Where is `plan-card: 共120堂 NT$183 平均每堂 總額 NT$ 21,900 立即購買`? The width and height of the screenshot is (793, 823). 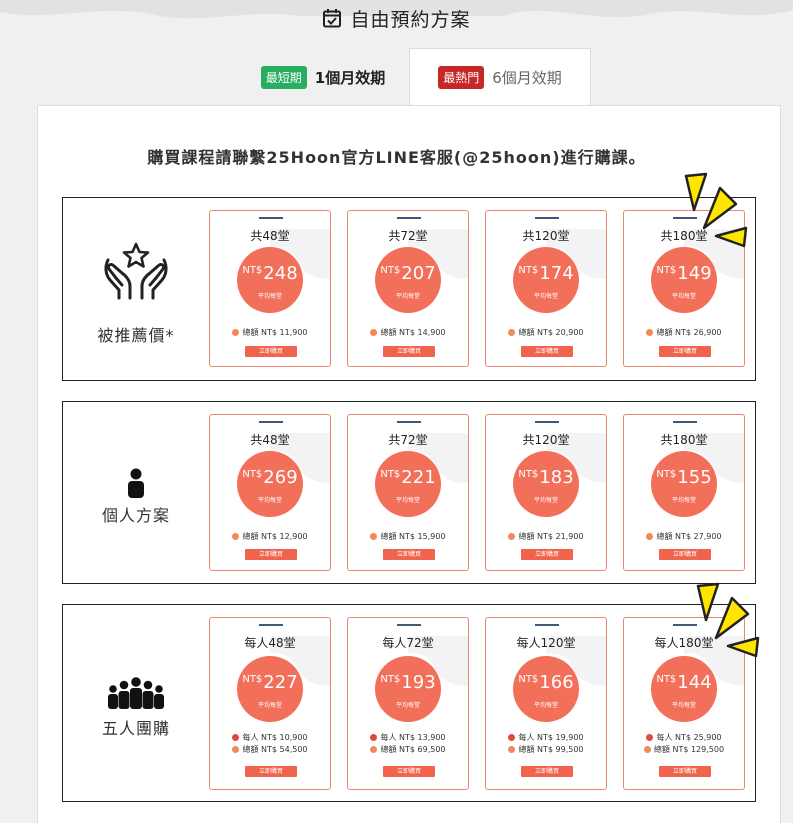 plan-card: 共120堂 NT$183 平均每堂 總額 NT$ 21,900 立即購買 is located at coordinates (546, 492).